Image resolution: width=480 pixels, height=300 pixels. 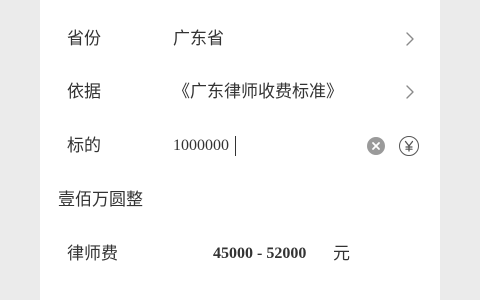 I want to click on basis-row: 依据 《广东律师收费标准》, so click(x=240, y=92).